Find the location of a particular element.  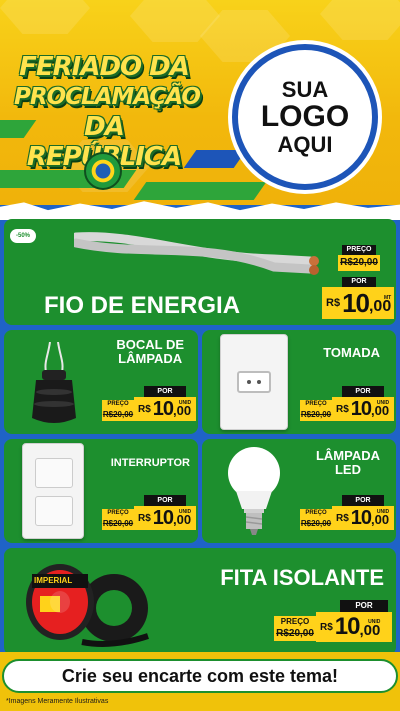

title-line-1: FERIADO DA is located at coordinates (104, 67).